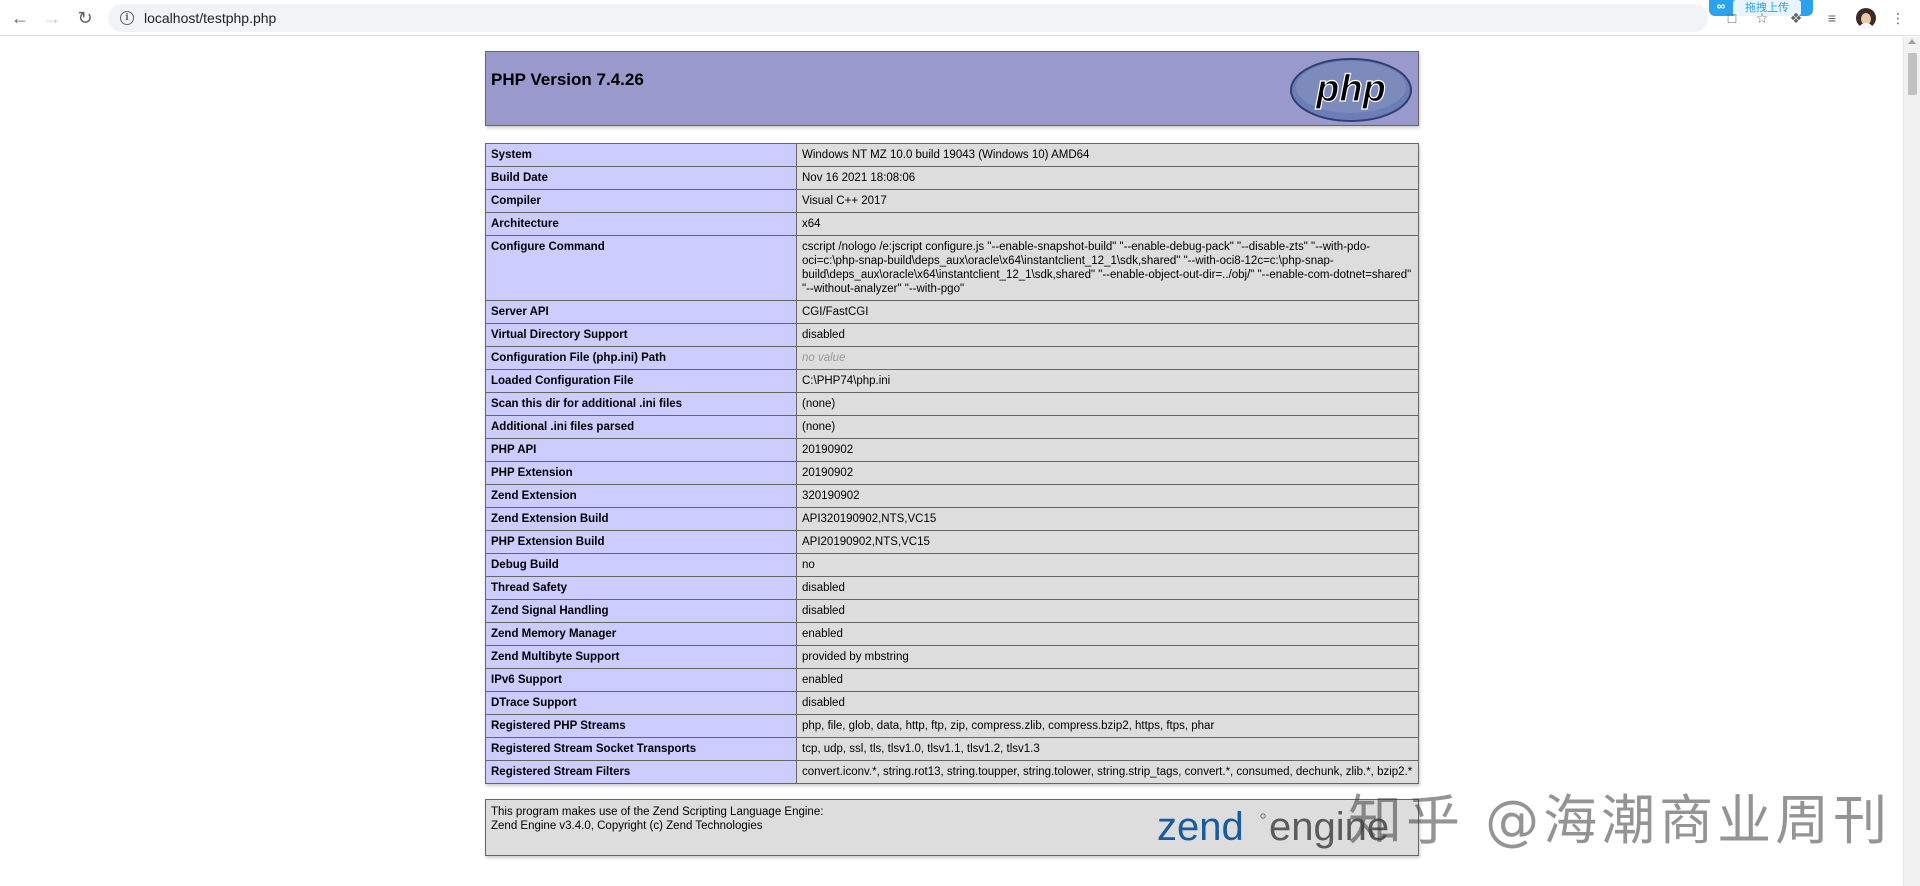  Describe the element at coordinates (641, 427) in the screenshot. I see `row-key: Additional .ini files parsed` at that location.